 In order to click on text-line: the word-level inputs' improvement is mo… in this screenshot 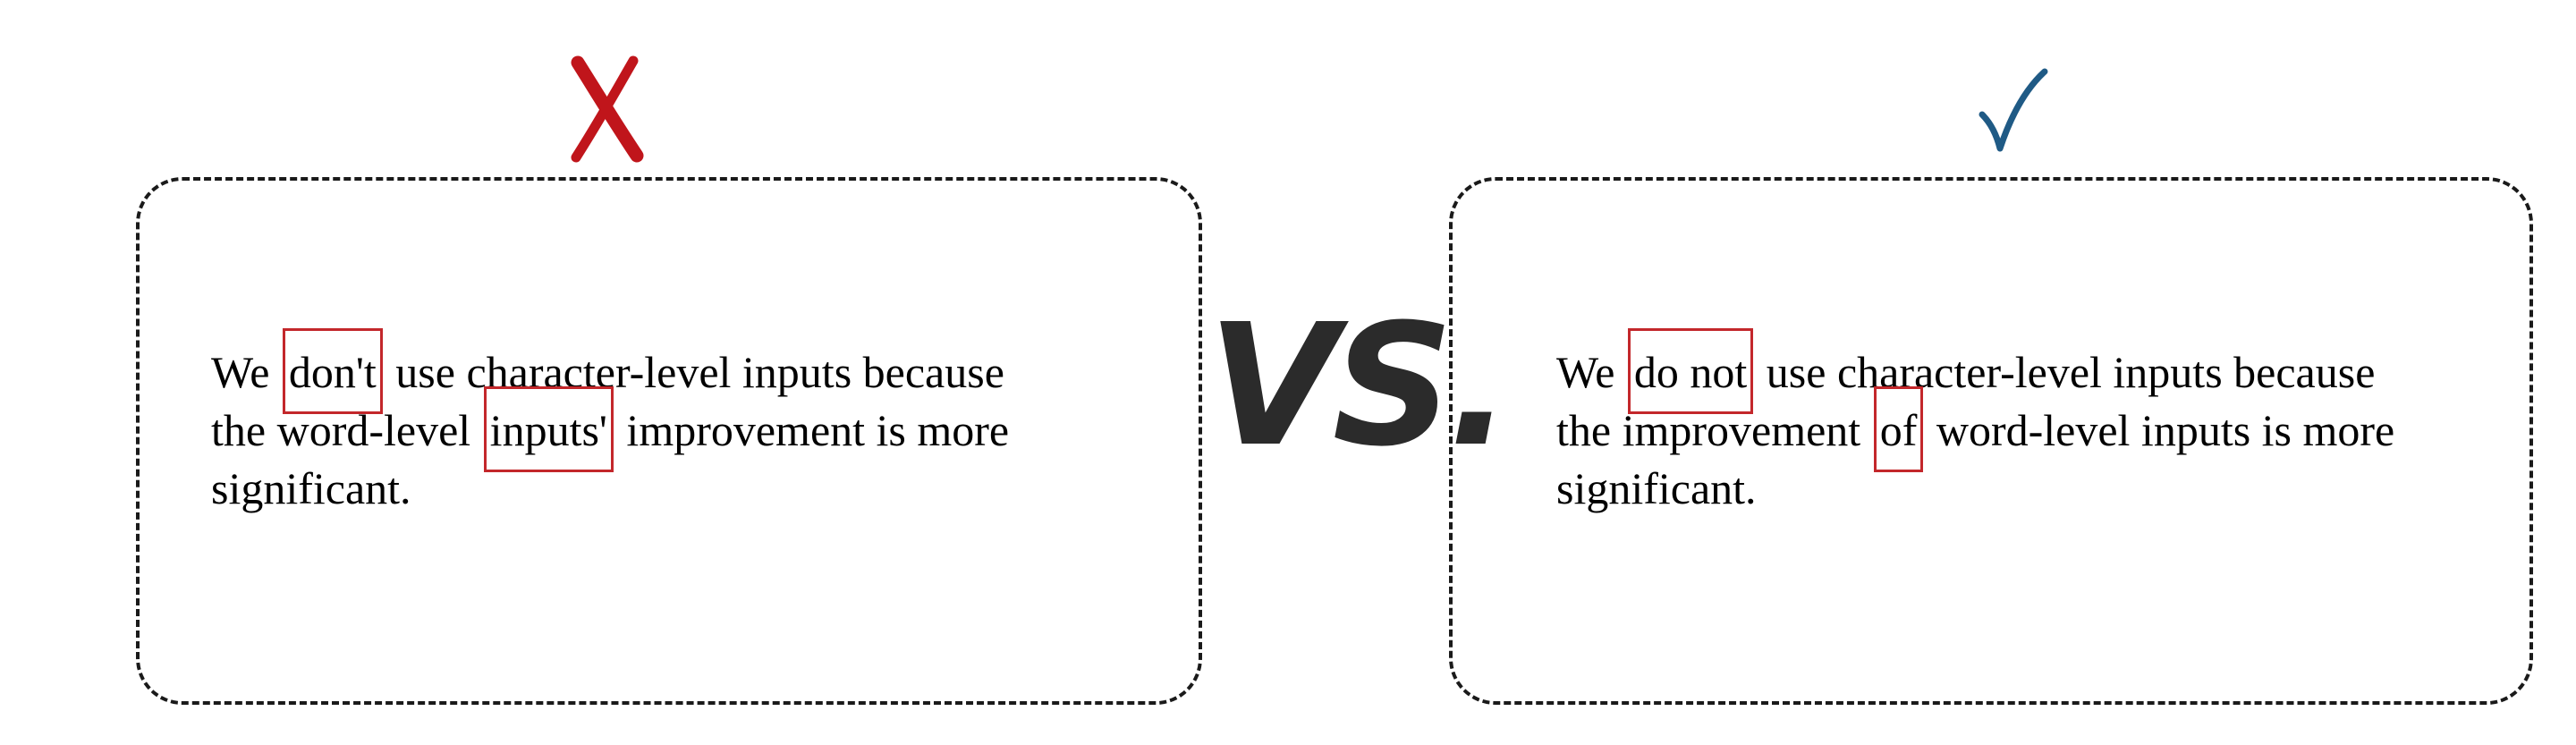, I will do `click(610, 429)`.